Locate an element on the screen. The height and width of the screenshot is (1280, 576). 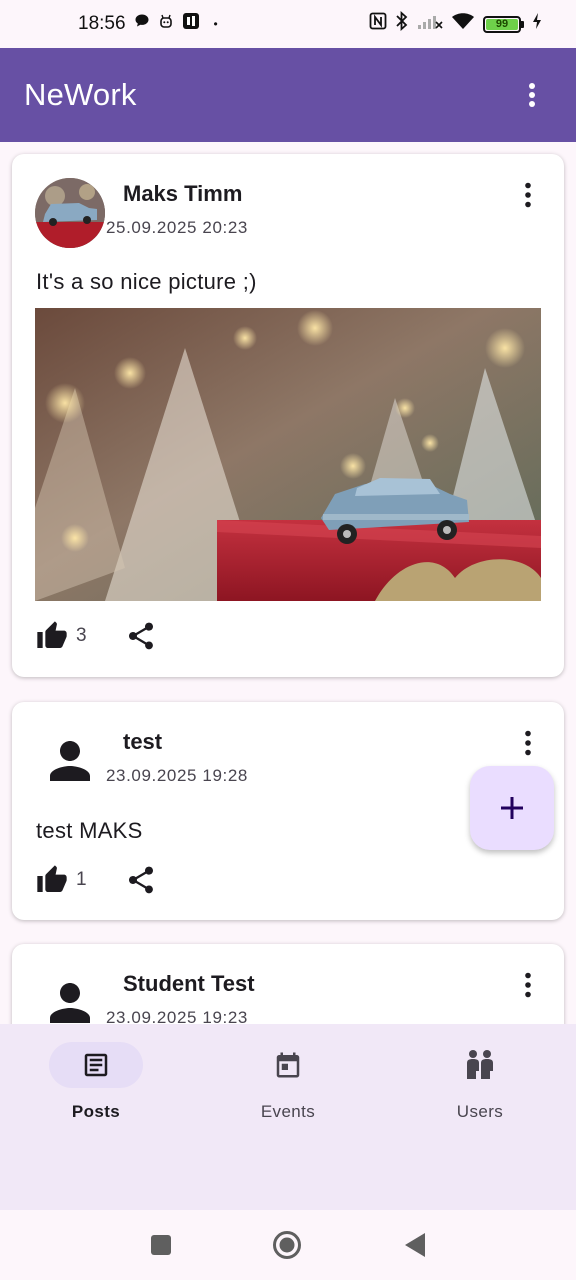
bluetooth-icon is located at coordinates (402, 23).